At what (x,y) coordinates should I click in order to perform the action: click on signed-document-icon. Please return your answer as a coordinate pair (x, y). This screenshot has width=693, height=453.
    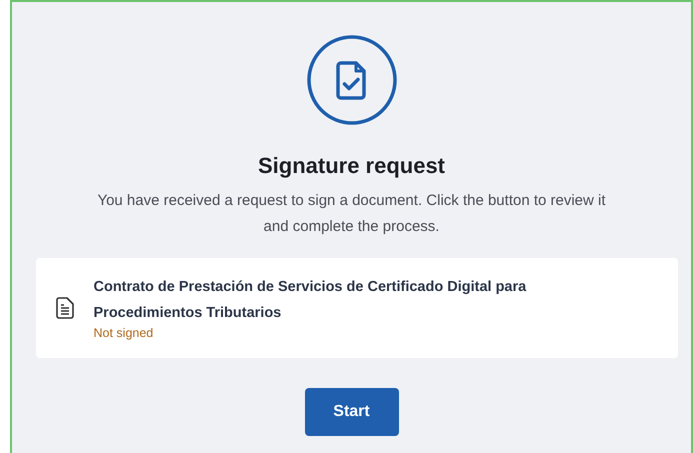
    Looking at the image, I should click on (352, 80).